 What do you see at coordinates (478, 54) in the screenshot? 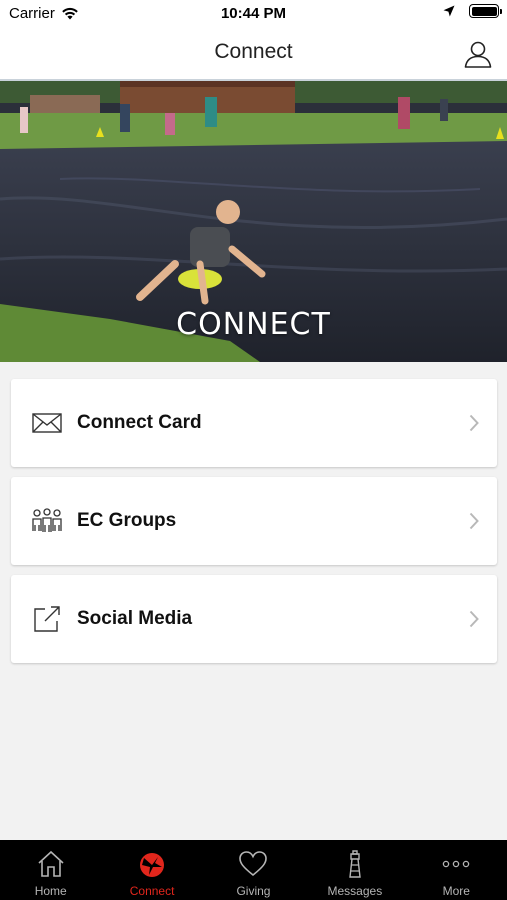
I see `person-icon` at bounding box center [478, 54].